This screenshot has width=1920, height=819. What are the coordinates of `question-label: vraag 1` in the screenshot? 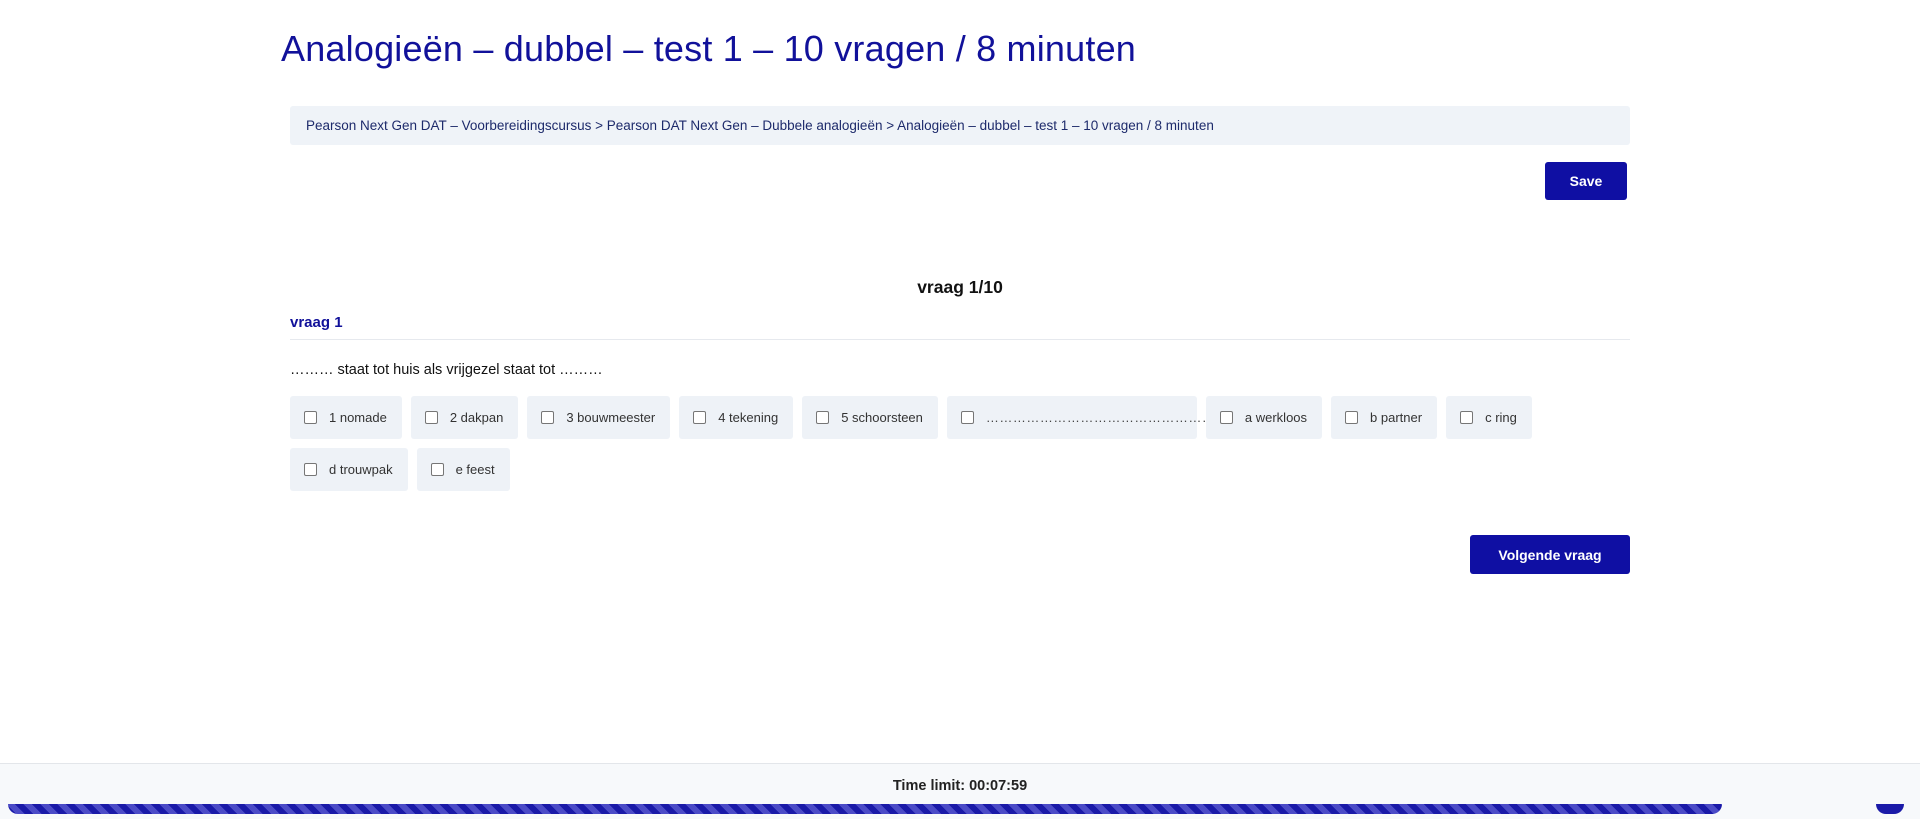 It's located at (316, 322).